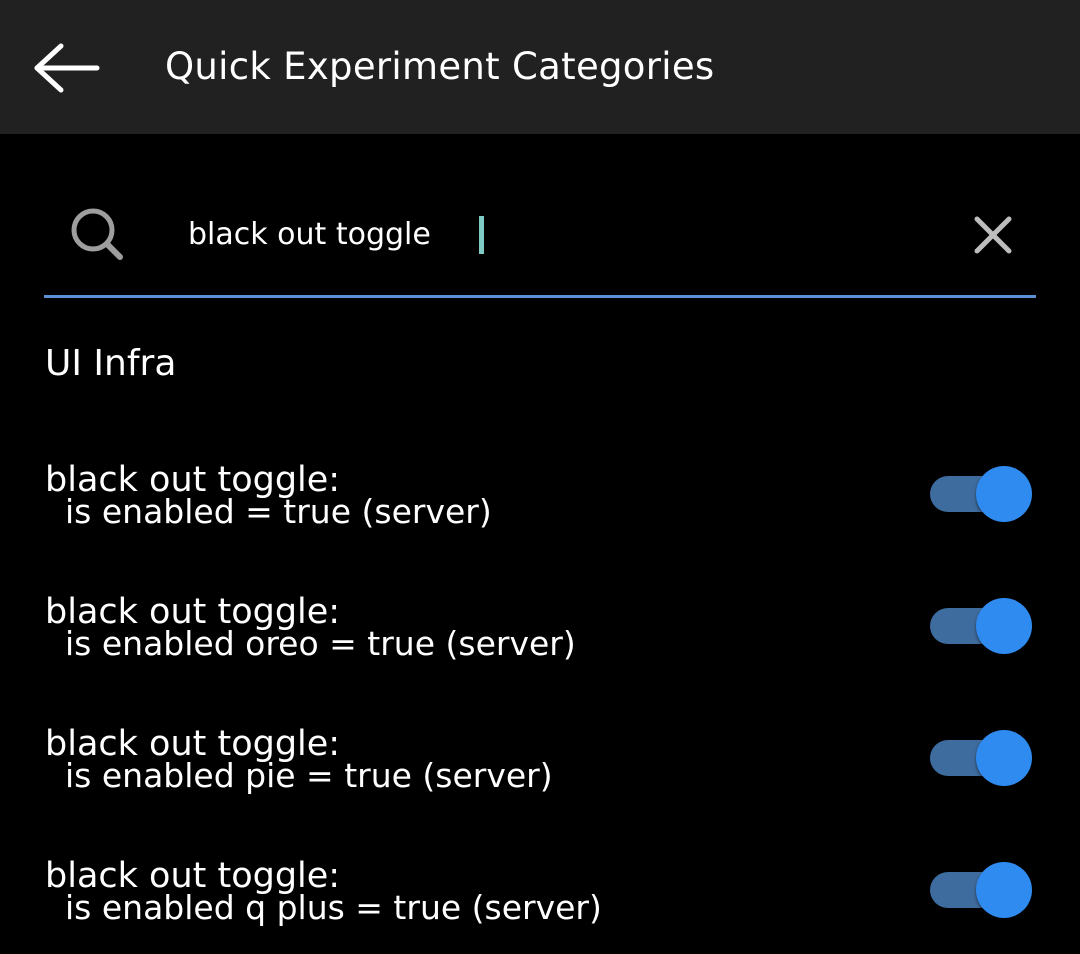  I want to click on arrow-left-icon, so click(67, 68).